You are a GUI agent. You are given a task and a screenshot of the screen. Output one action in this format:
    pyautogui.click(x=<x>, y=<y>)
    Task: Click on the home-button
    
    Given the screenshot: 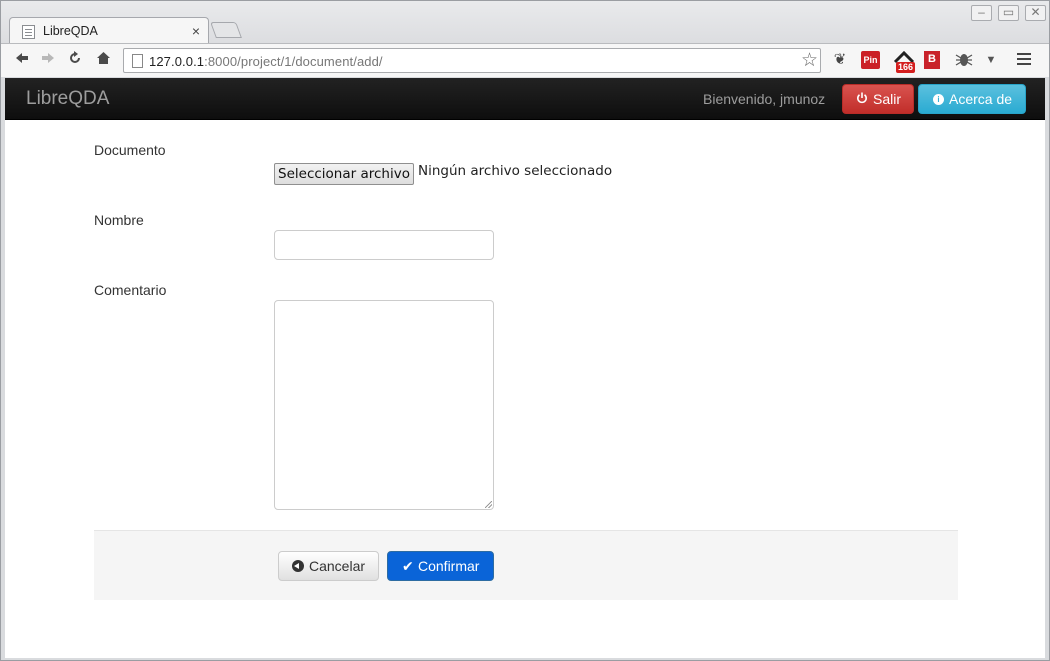 What is the action you would take?
    pyautogui.click(x=103, y=60)
    